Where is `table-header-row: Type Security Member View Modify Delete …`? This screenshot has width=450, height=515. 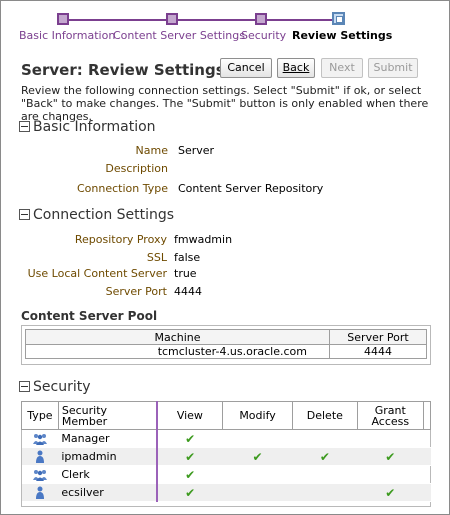
table-header-row: Type Security Member View Modify Delete … is located at coordinates (226, 415).